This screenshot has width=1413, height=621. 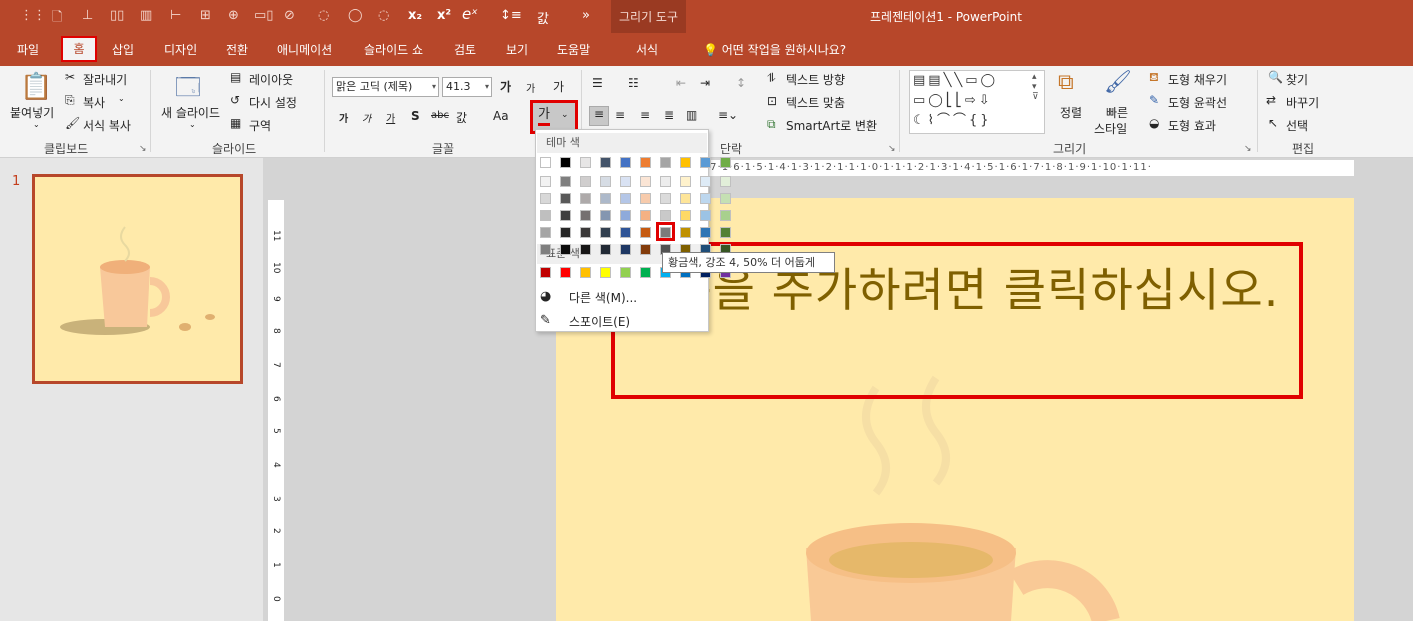 What do you see at coordinates (599, 321) in the screenshot?
I see `eyedropper-item: 스포이트(E)` at bounding box center [599, 321].